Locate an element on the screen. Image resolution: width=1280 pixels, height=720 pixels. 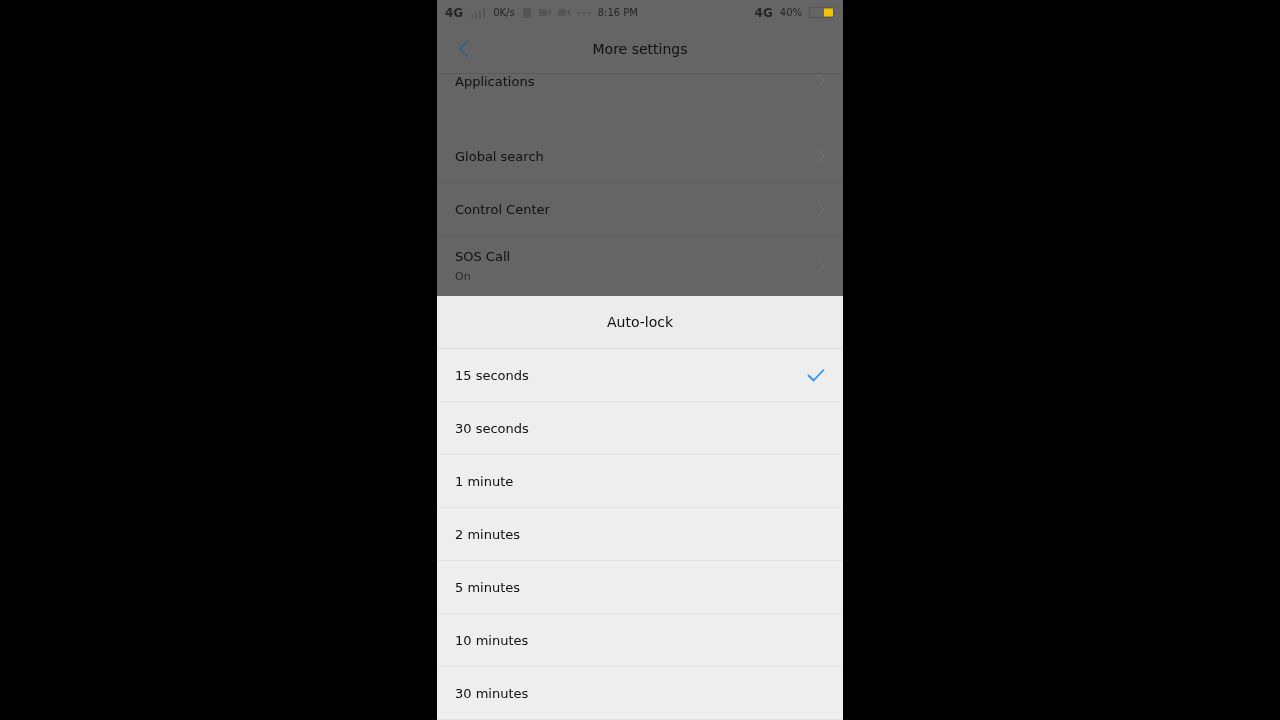
option-label: 30 minutes is located at coordinates (492, 693).